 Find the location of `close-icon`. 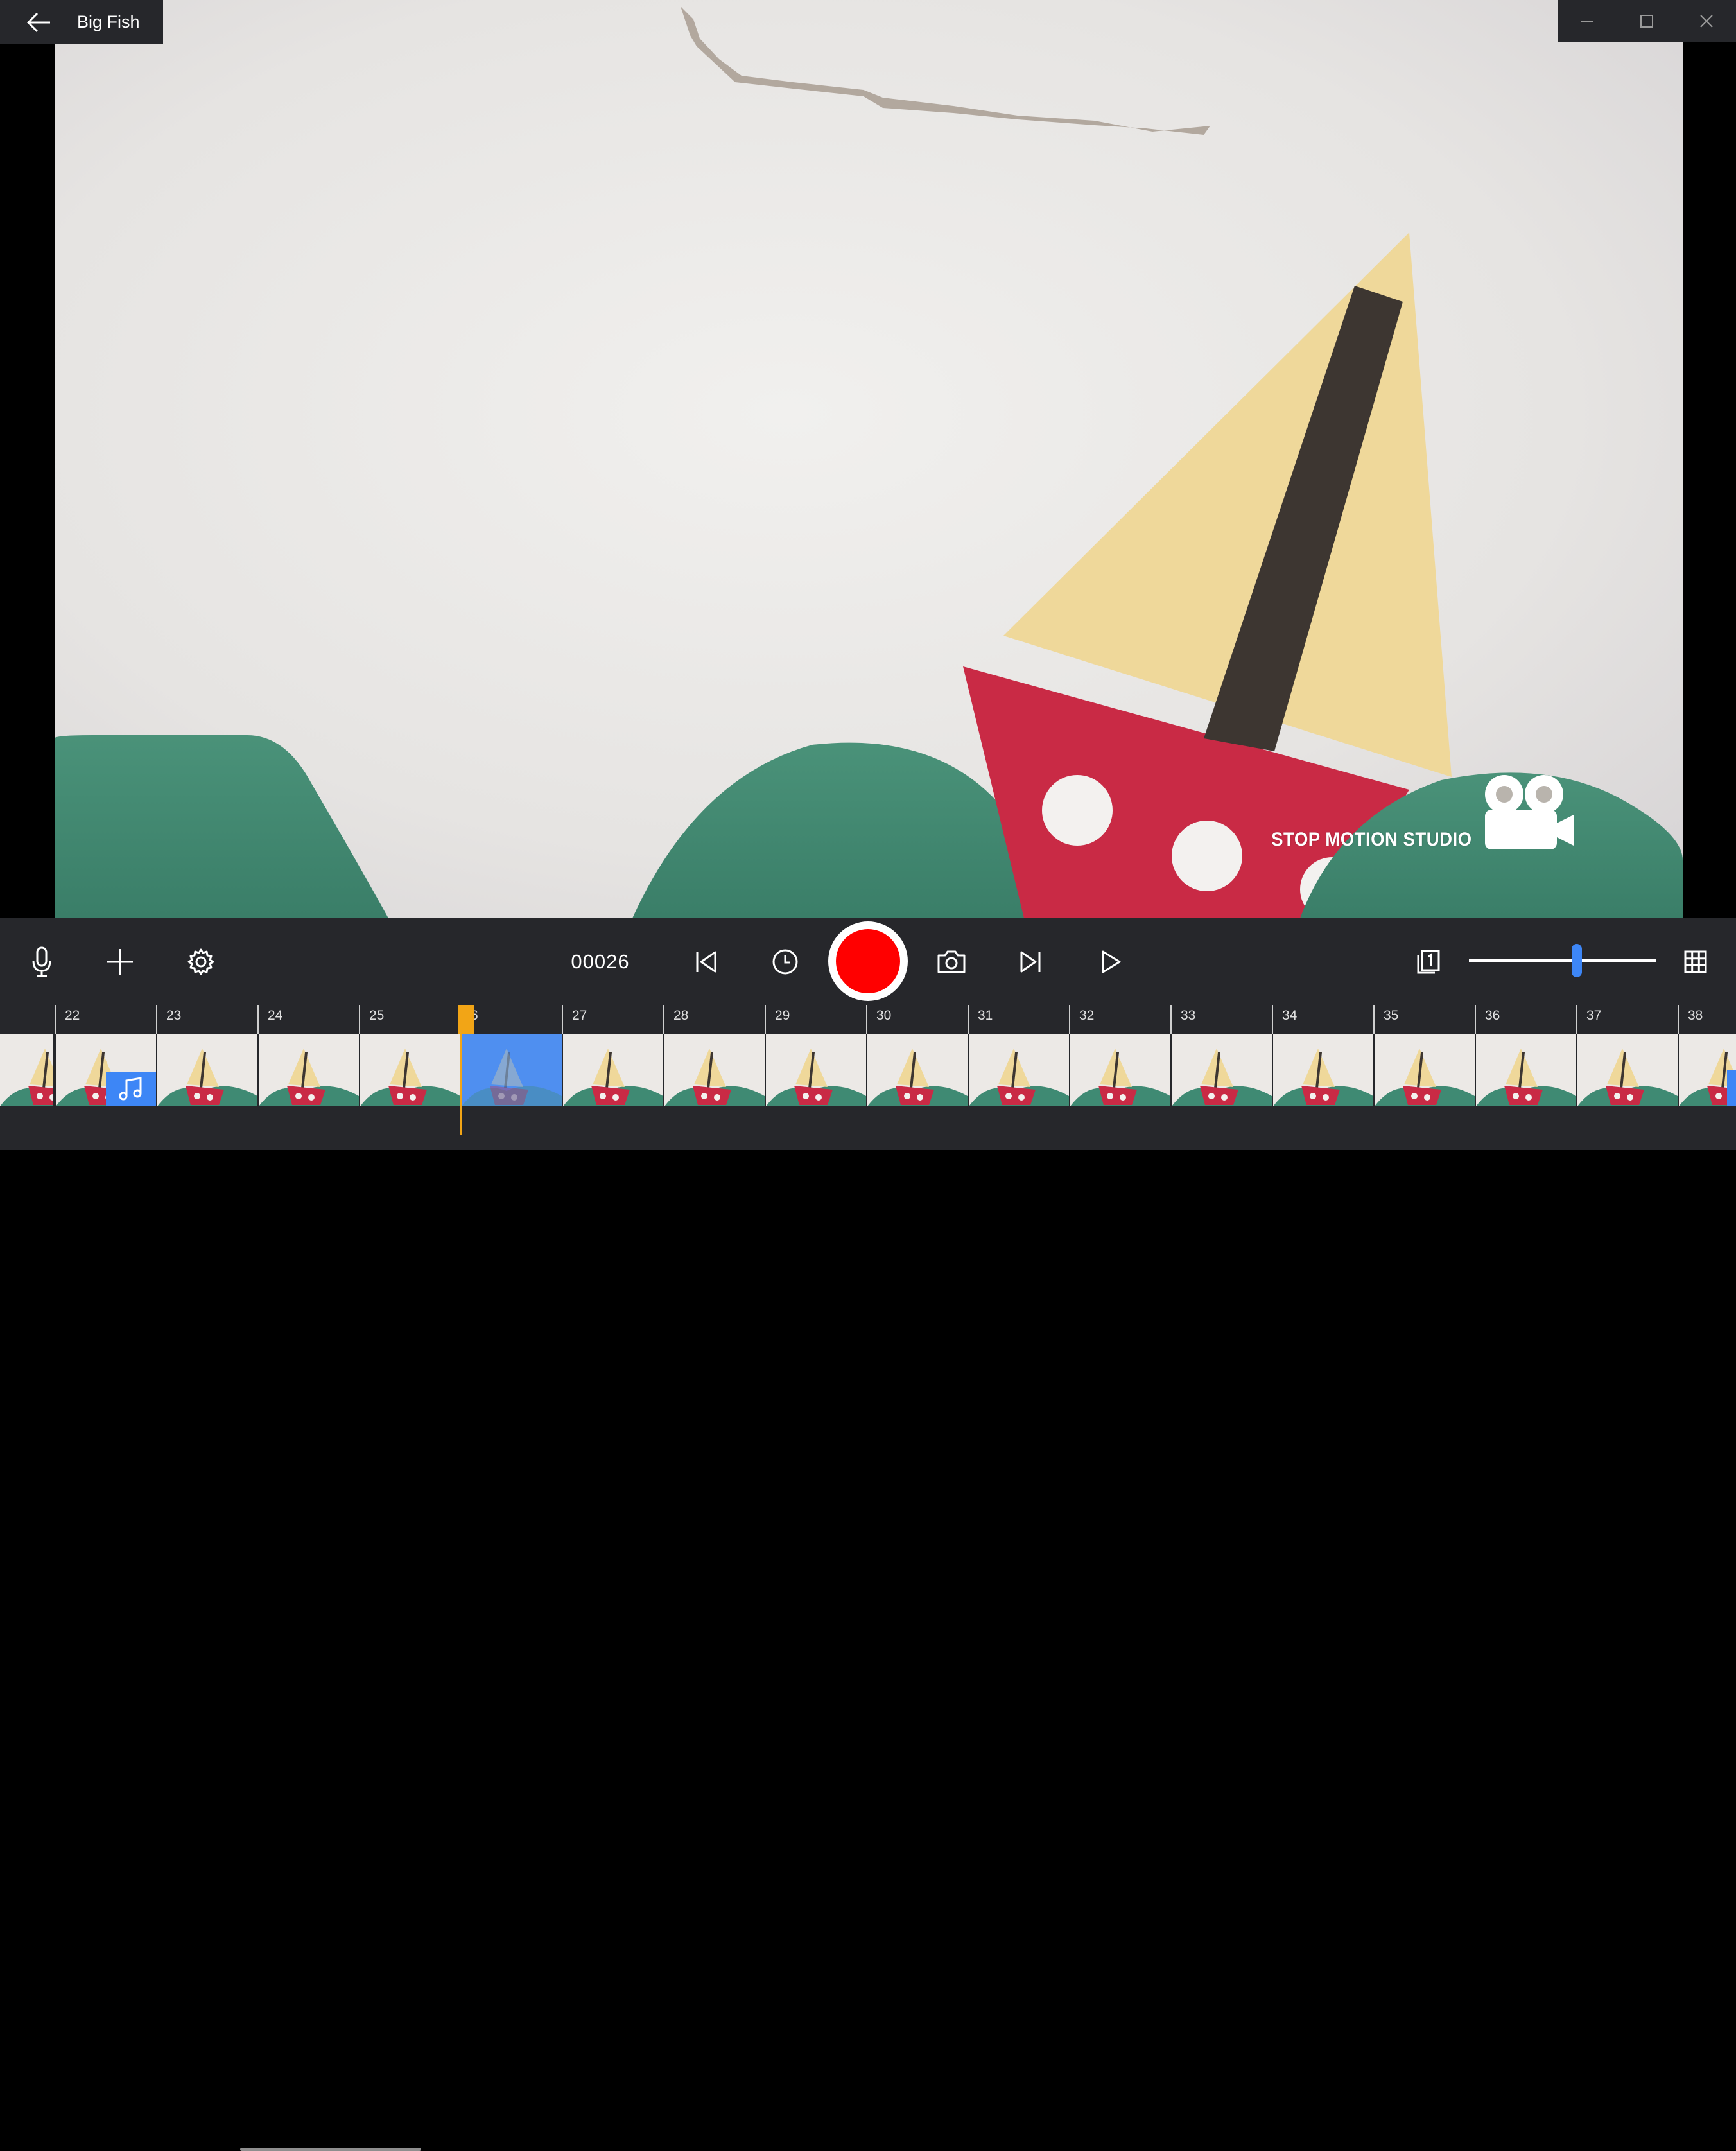

close-icon is located at coordinates (1706, 21).